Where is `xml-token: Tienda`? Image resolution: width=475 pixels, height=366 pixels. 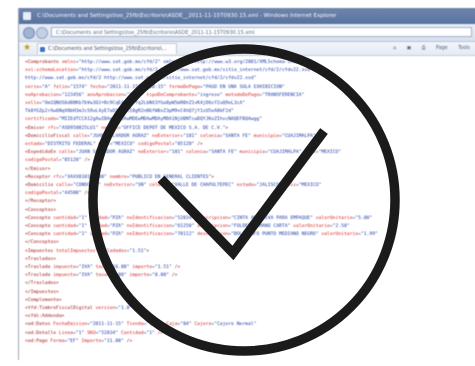 xml-token: Tienda is located at coordinates (135, 325).